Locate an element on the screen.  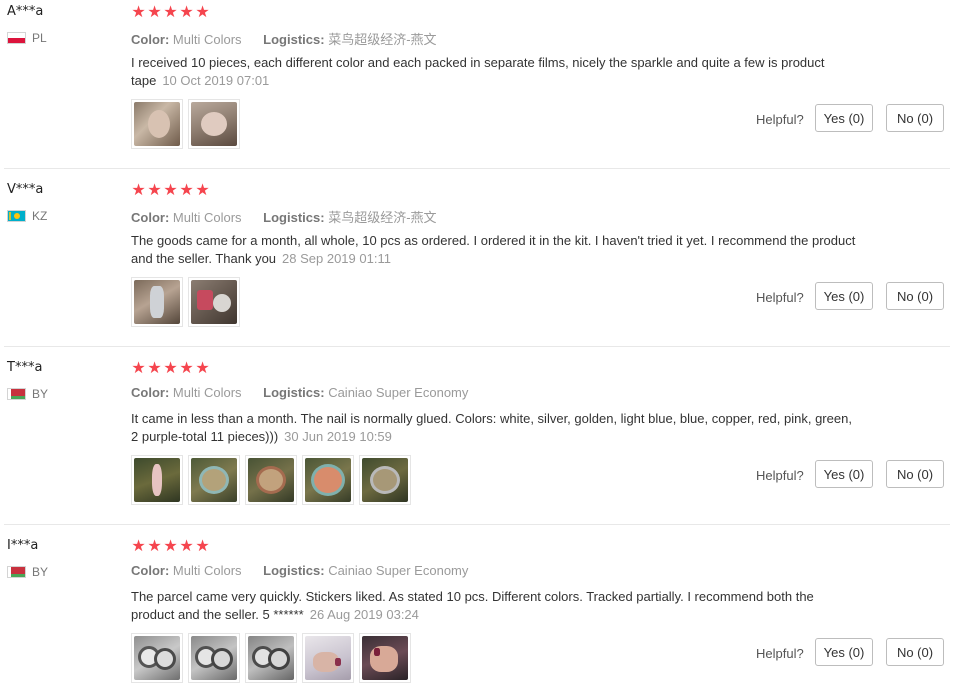
reviewer-country: KZ is located at coordinates (27, 216).